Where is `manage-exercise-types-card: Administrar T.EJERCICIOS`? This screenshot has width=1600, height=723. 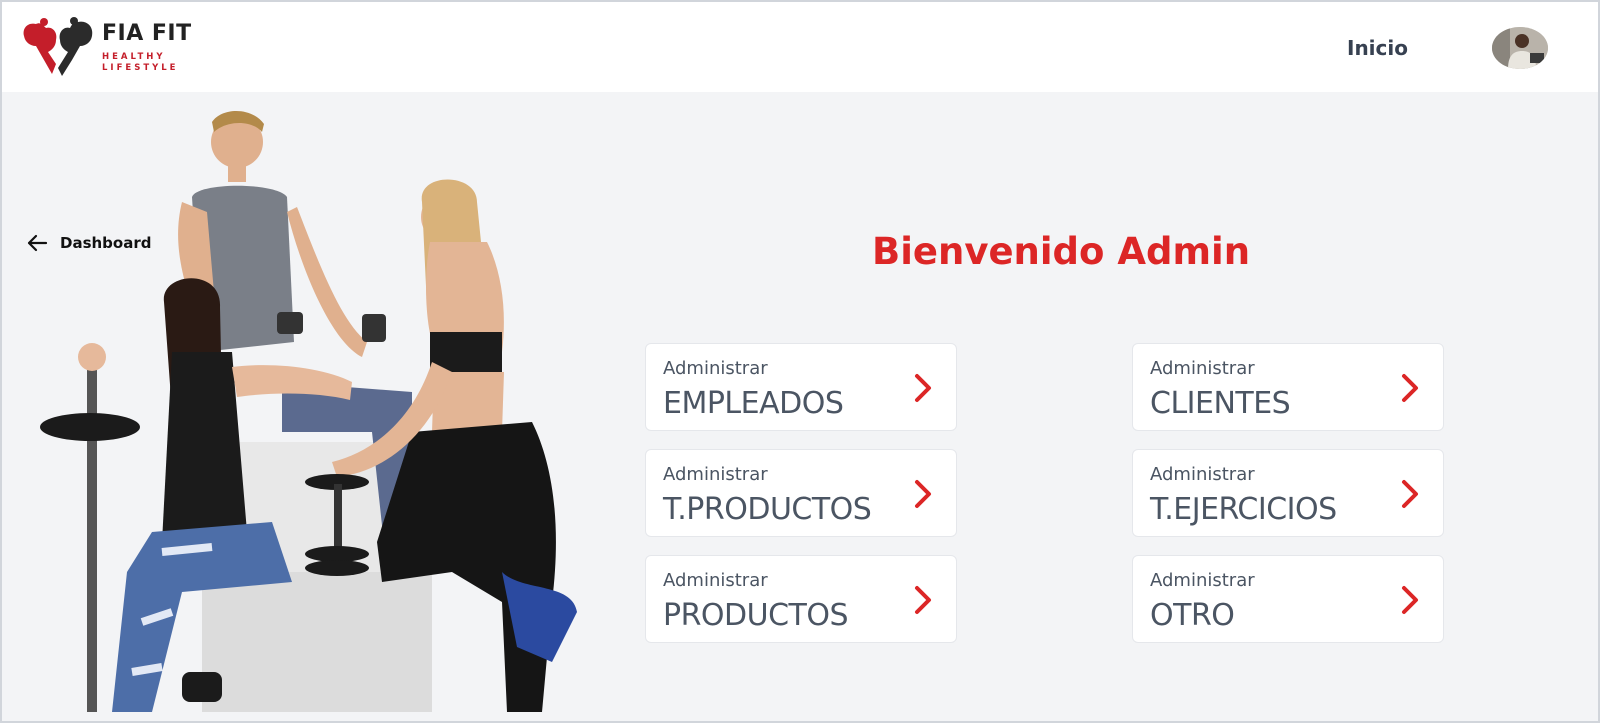
manage-exercise-types-card: Administrar T.EJERCICIOS is located at coordinates (1288, 493).